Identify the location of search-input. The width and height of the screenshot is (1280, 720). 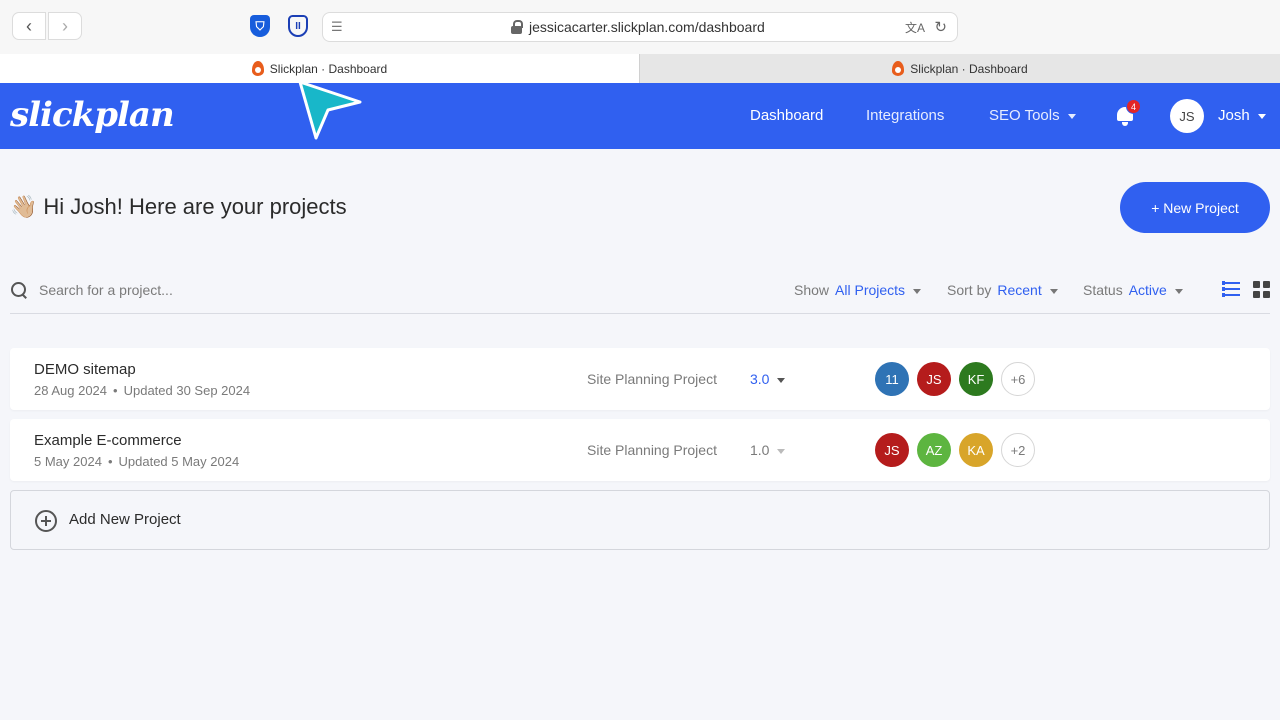
(209, 290).